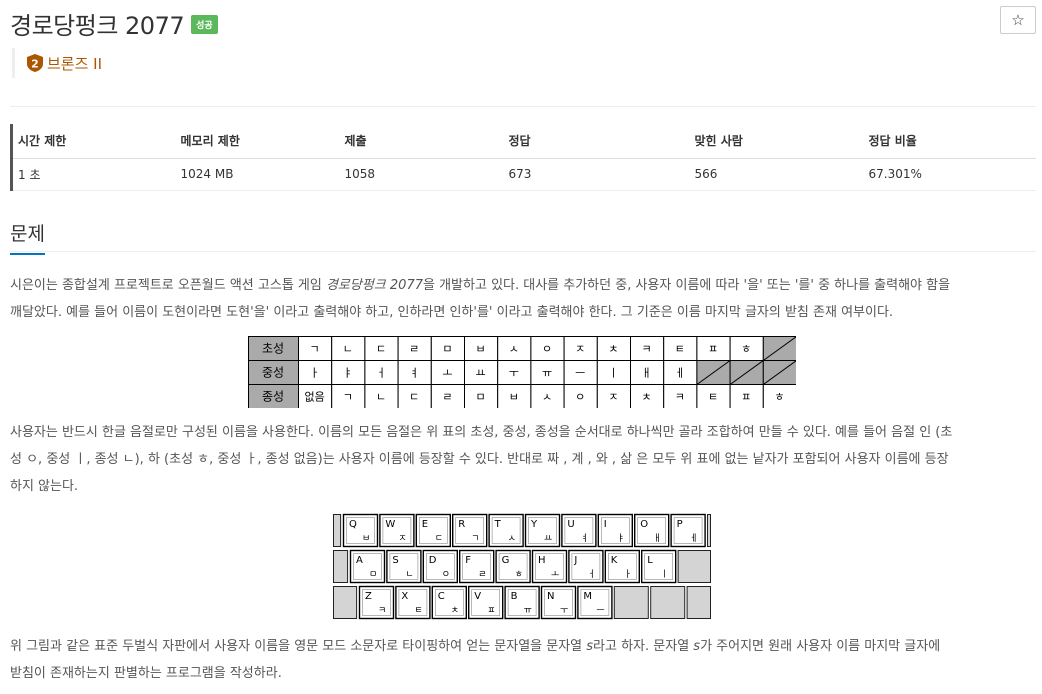  Describe the element at coordinates (779, 397) in the screenshot. I see `jamo-letter: ㅎ` at that location.